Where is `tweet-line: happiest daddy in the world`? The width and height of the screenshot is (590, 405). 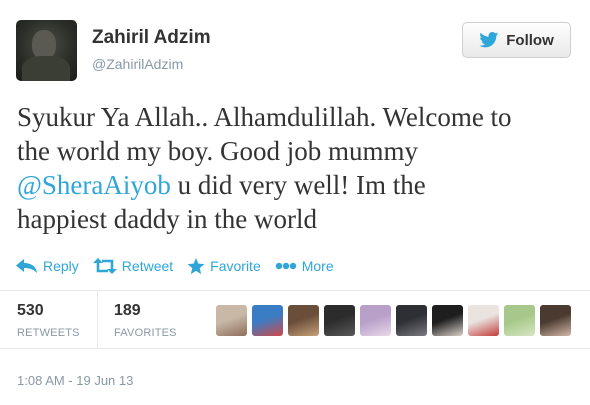 tweet-line: happiest daddy in the world is located at coordinates (167, 219).